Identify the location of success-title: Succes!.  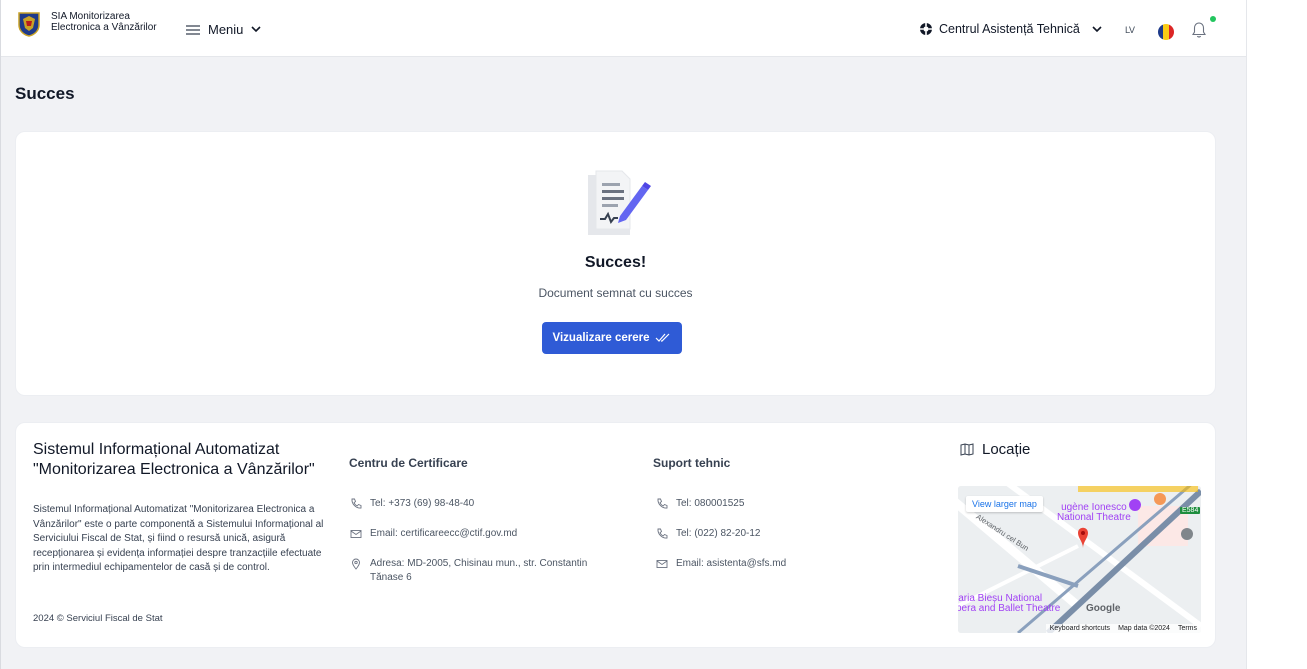
(615, 262).